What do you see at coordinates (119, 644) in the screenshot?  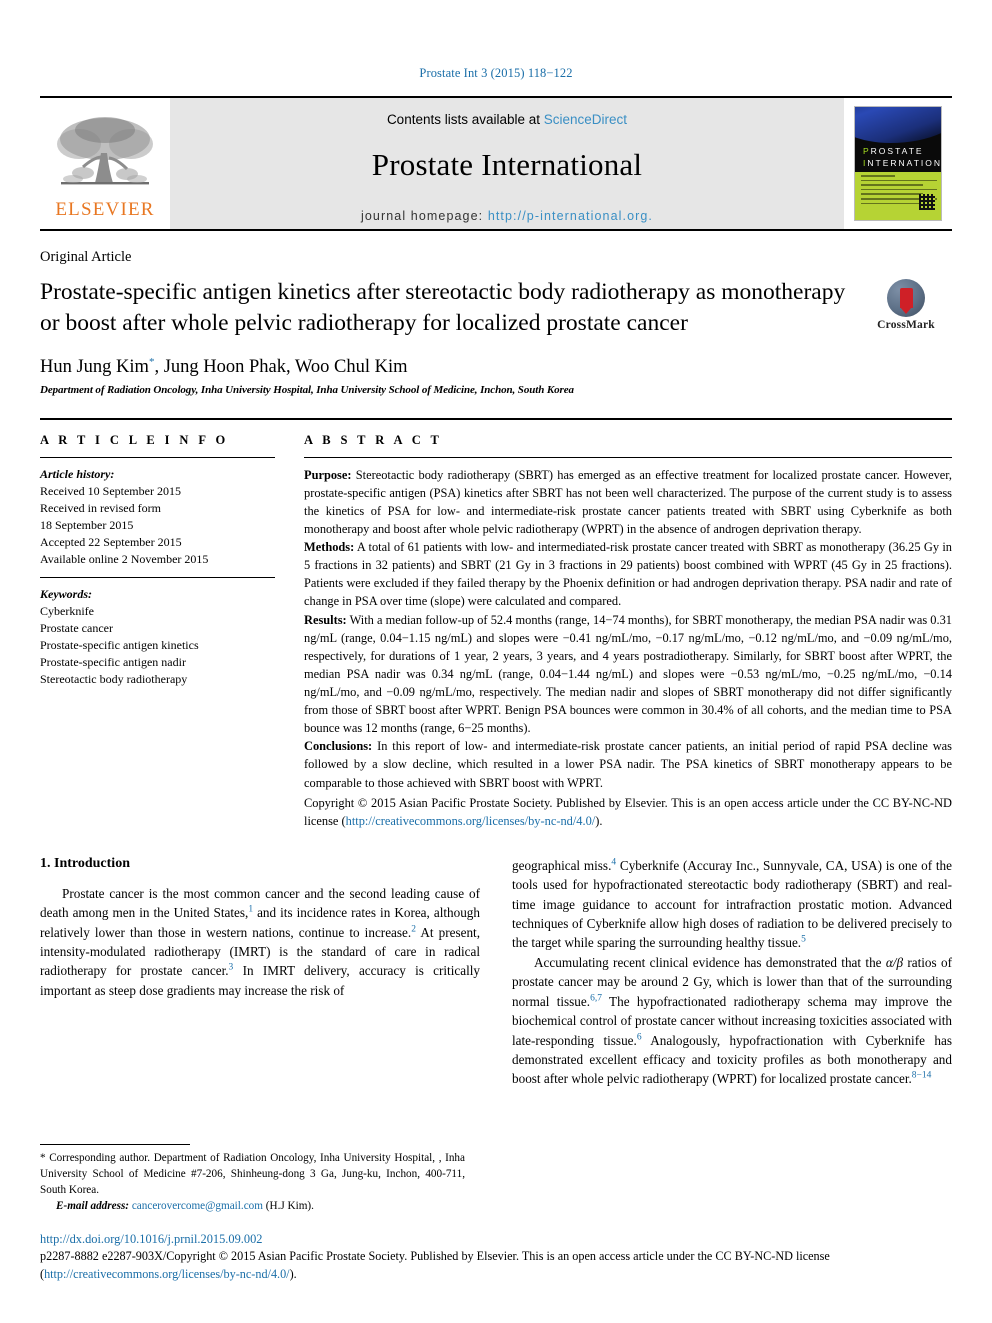 I see `keyword-item: Prostate-specific antigen kinetics` at bounding box center [119, 644].